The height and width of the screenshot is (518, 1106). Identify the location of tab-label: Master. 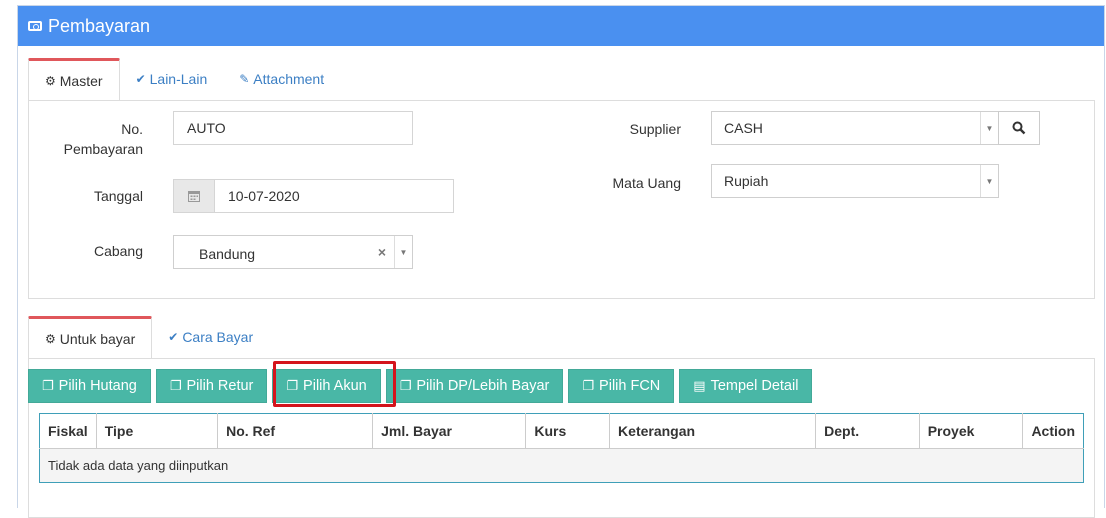
(81, 81).